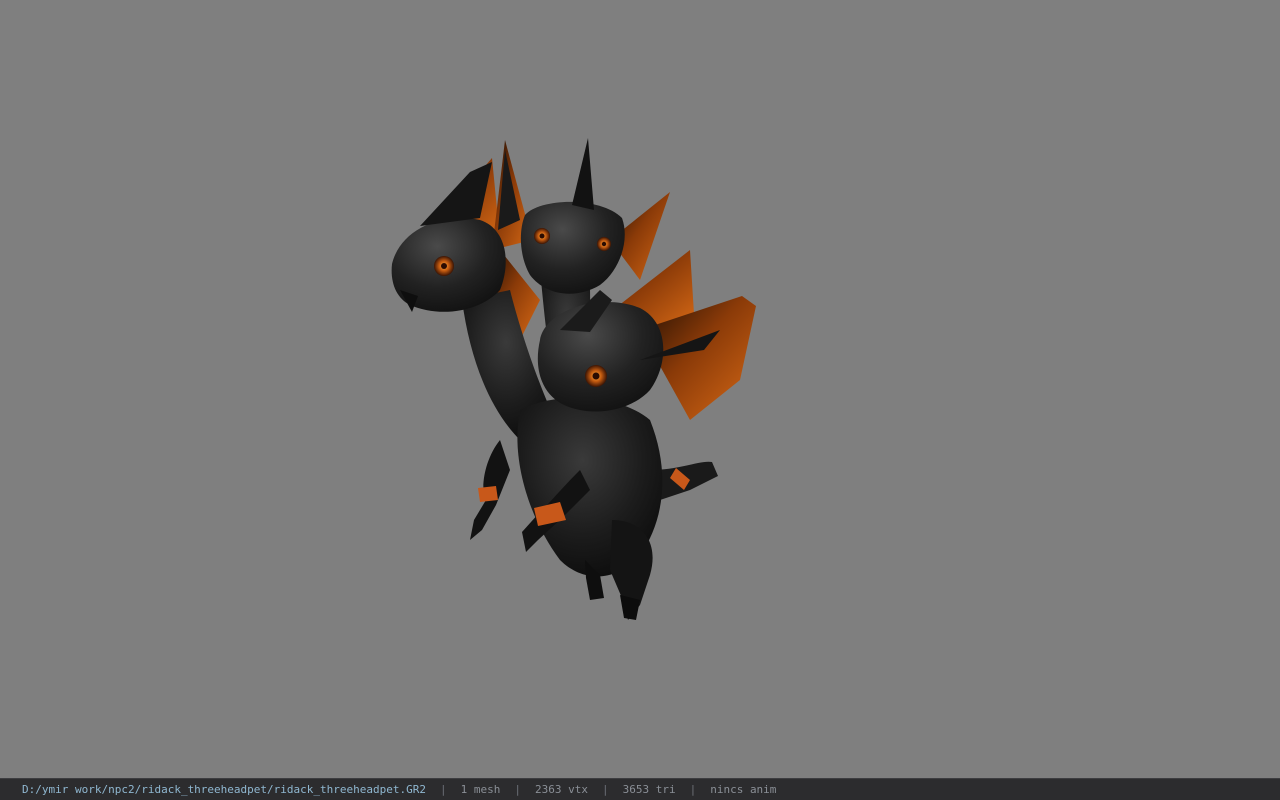 This screenshot has width=1280, height=800. What do you see at coordinates (743, 789) in the screenshot?
I see `animation-status: nincs anim` at bounding box center [743, 789].